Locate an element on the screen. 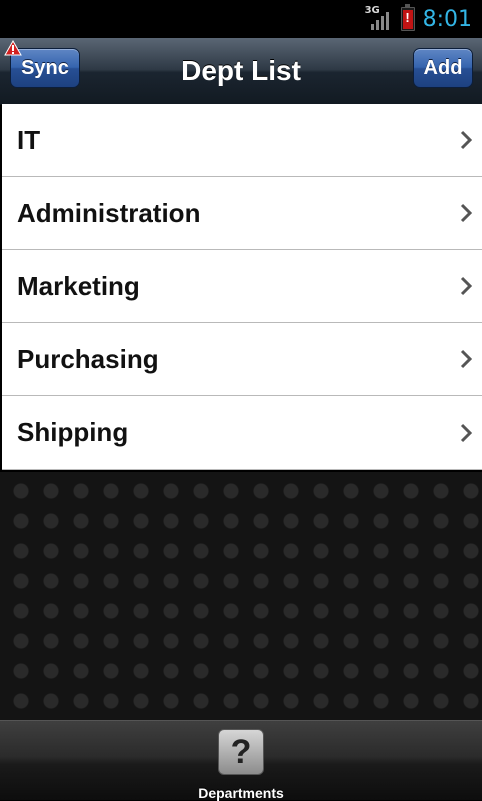  header-bar: Dept List Sync Add is located at coordinates (241, 71).